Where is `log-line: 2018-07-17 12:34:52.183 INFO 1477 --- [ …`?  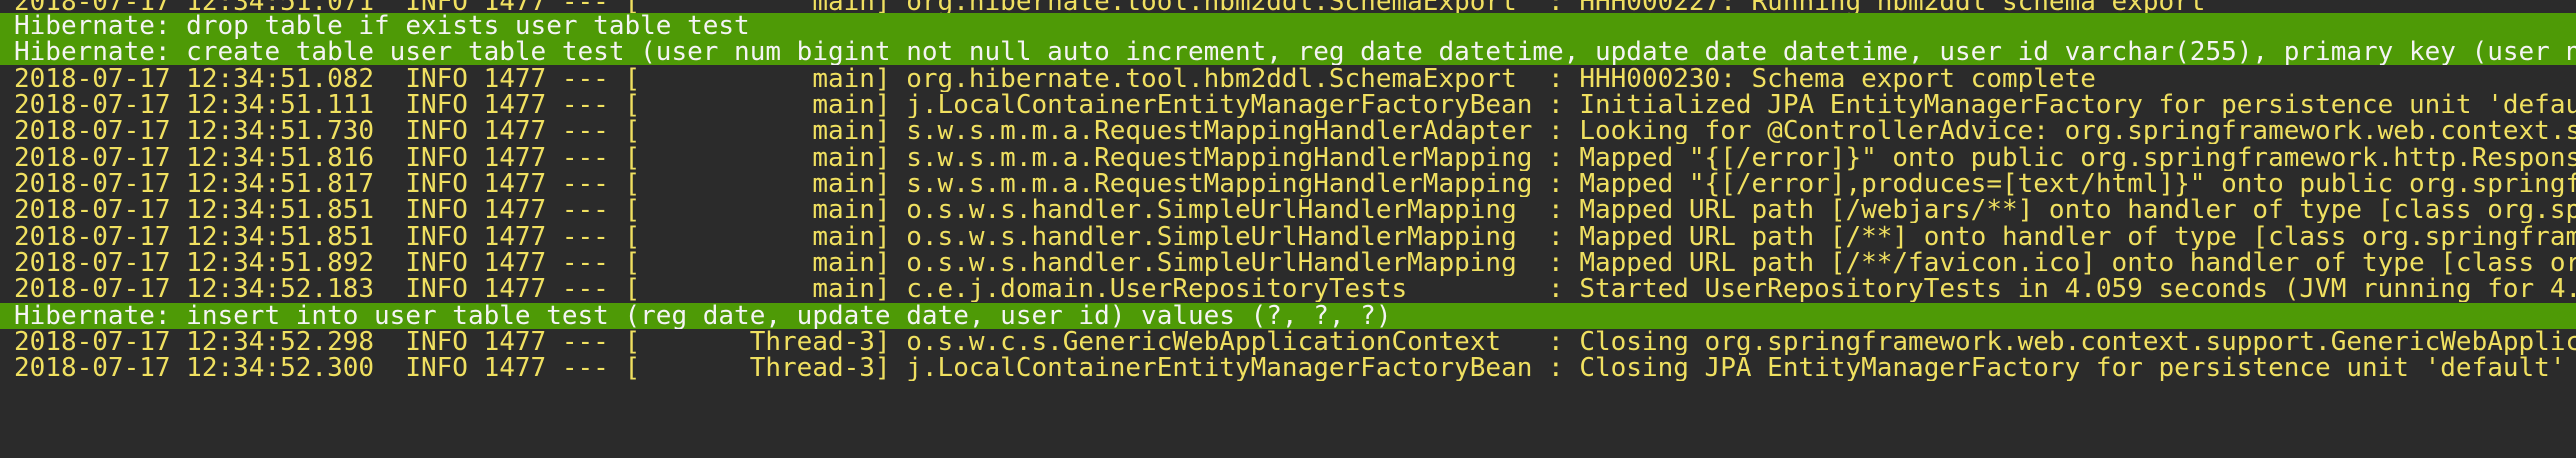 log-line: 2018-07-17 12:34:52.183 INFO 1477 --- [ … is located at coordinates (1295, 289).